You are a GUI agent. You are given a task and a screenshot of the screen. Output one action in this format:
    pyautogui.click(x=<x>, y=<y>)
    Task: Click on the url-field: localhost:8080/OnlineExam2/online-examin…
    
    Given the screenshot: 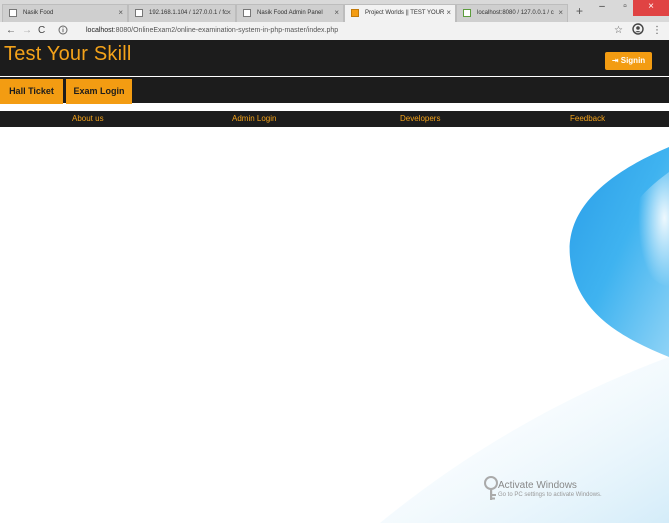 What is the action you would take?
    pyautogui.click(x=212, y=31)
    